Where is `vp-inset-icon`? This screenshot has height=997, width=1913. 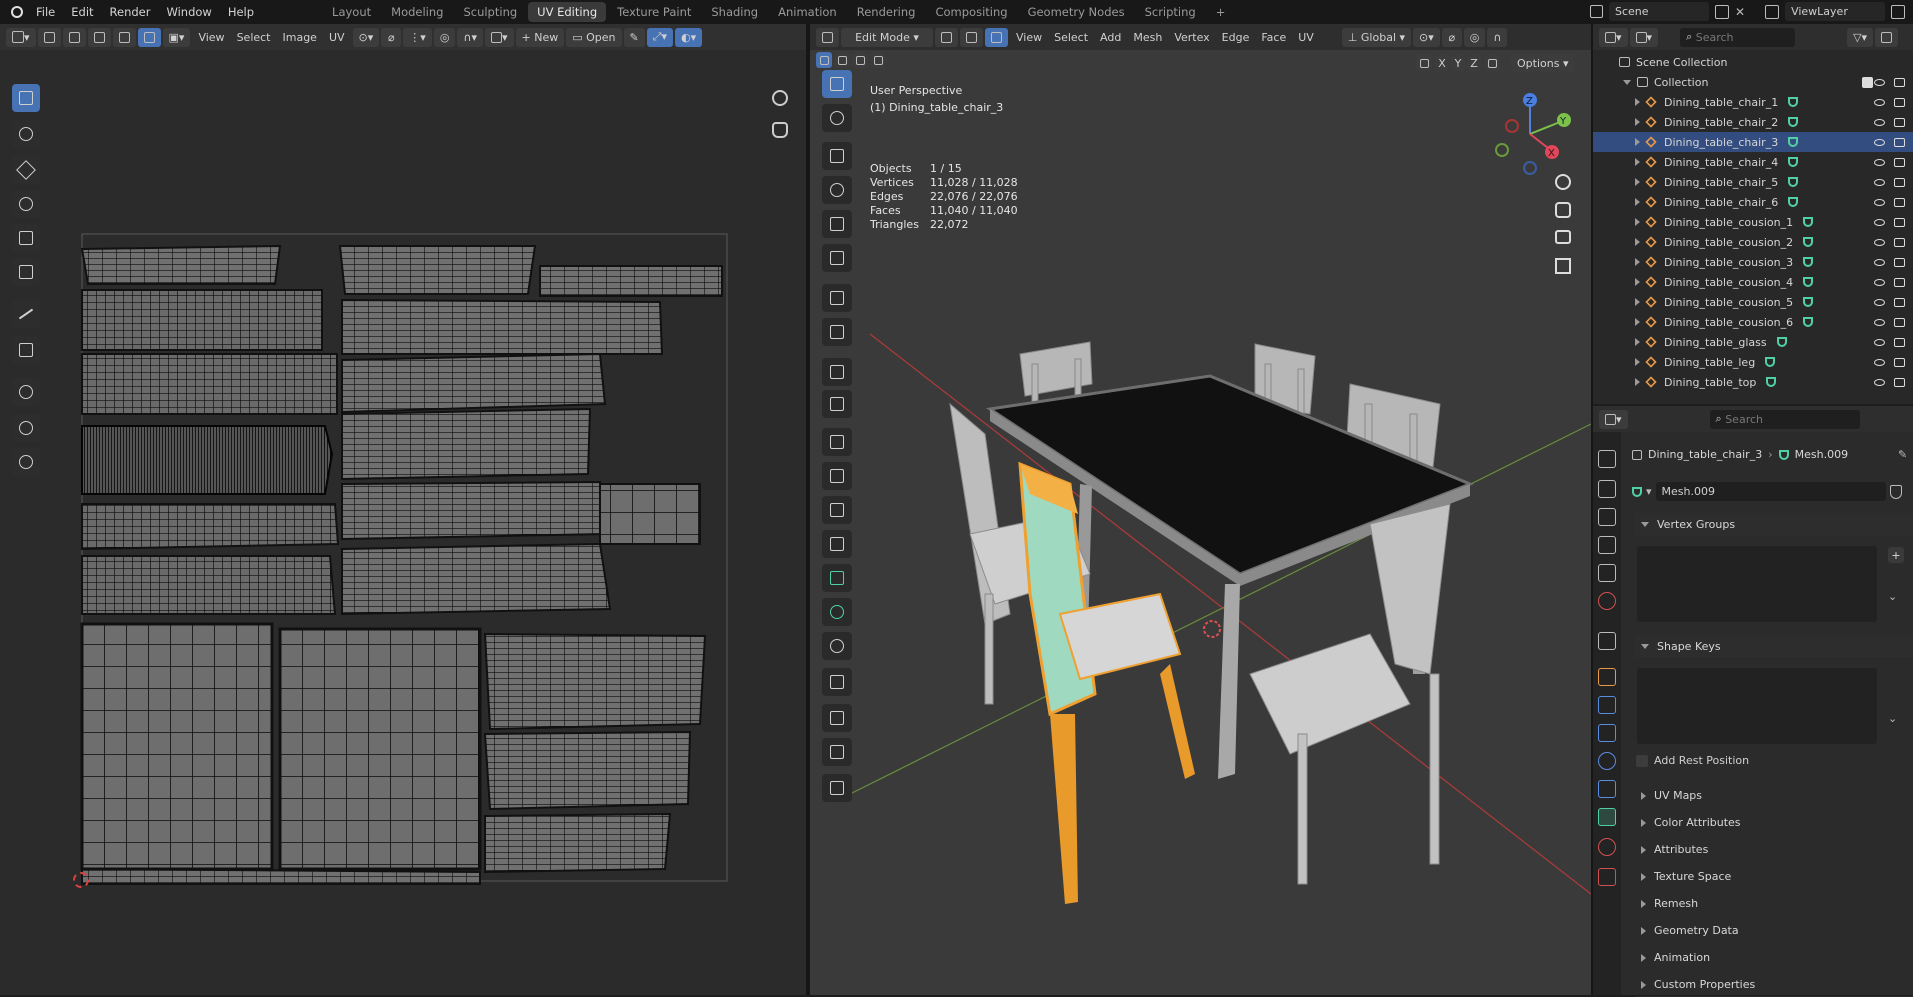 vp-inset-icon is located at coordinates (837, 442).